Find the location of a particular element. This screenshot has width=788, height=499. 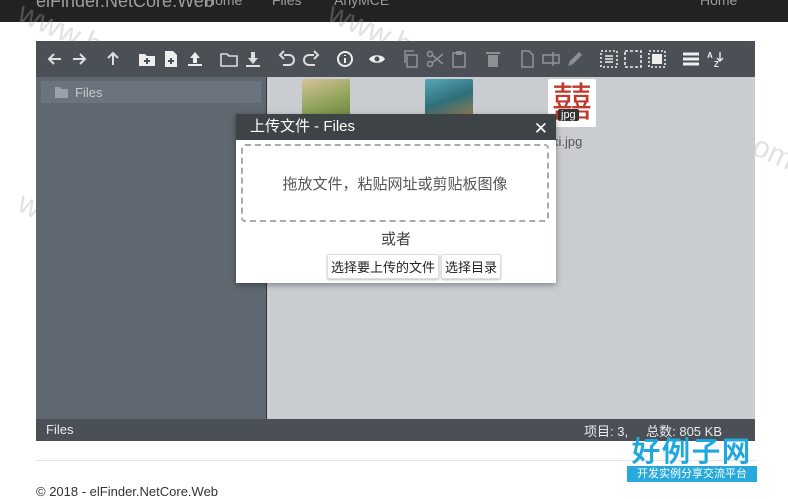

toolbar: AZ is located at coordinates (395, 59).